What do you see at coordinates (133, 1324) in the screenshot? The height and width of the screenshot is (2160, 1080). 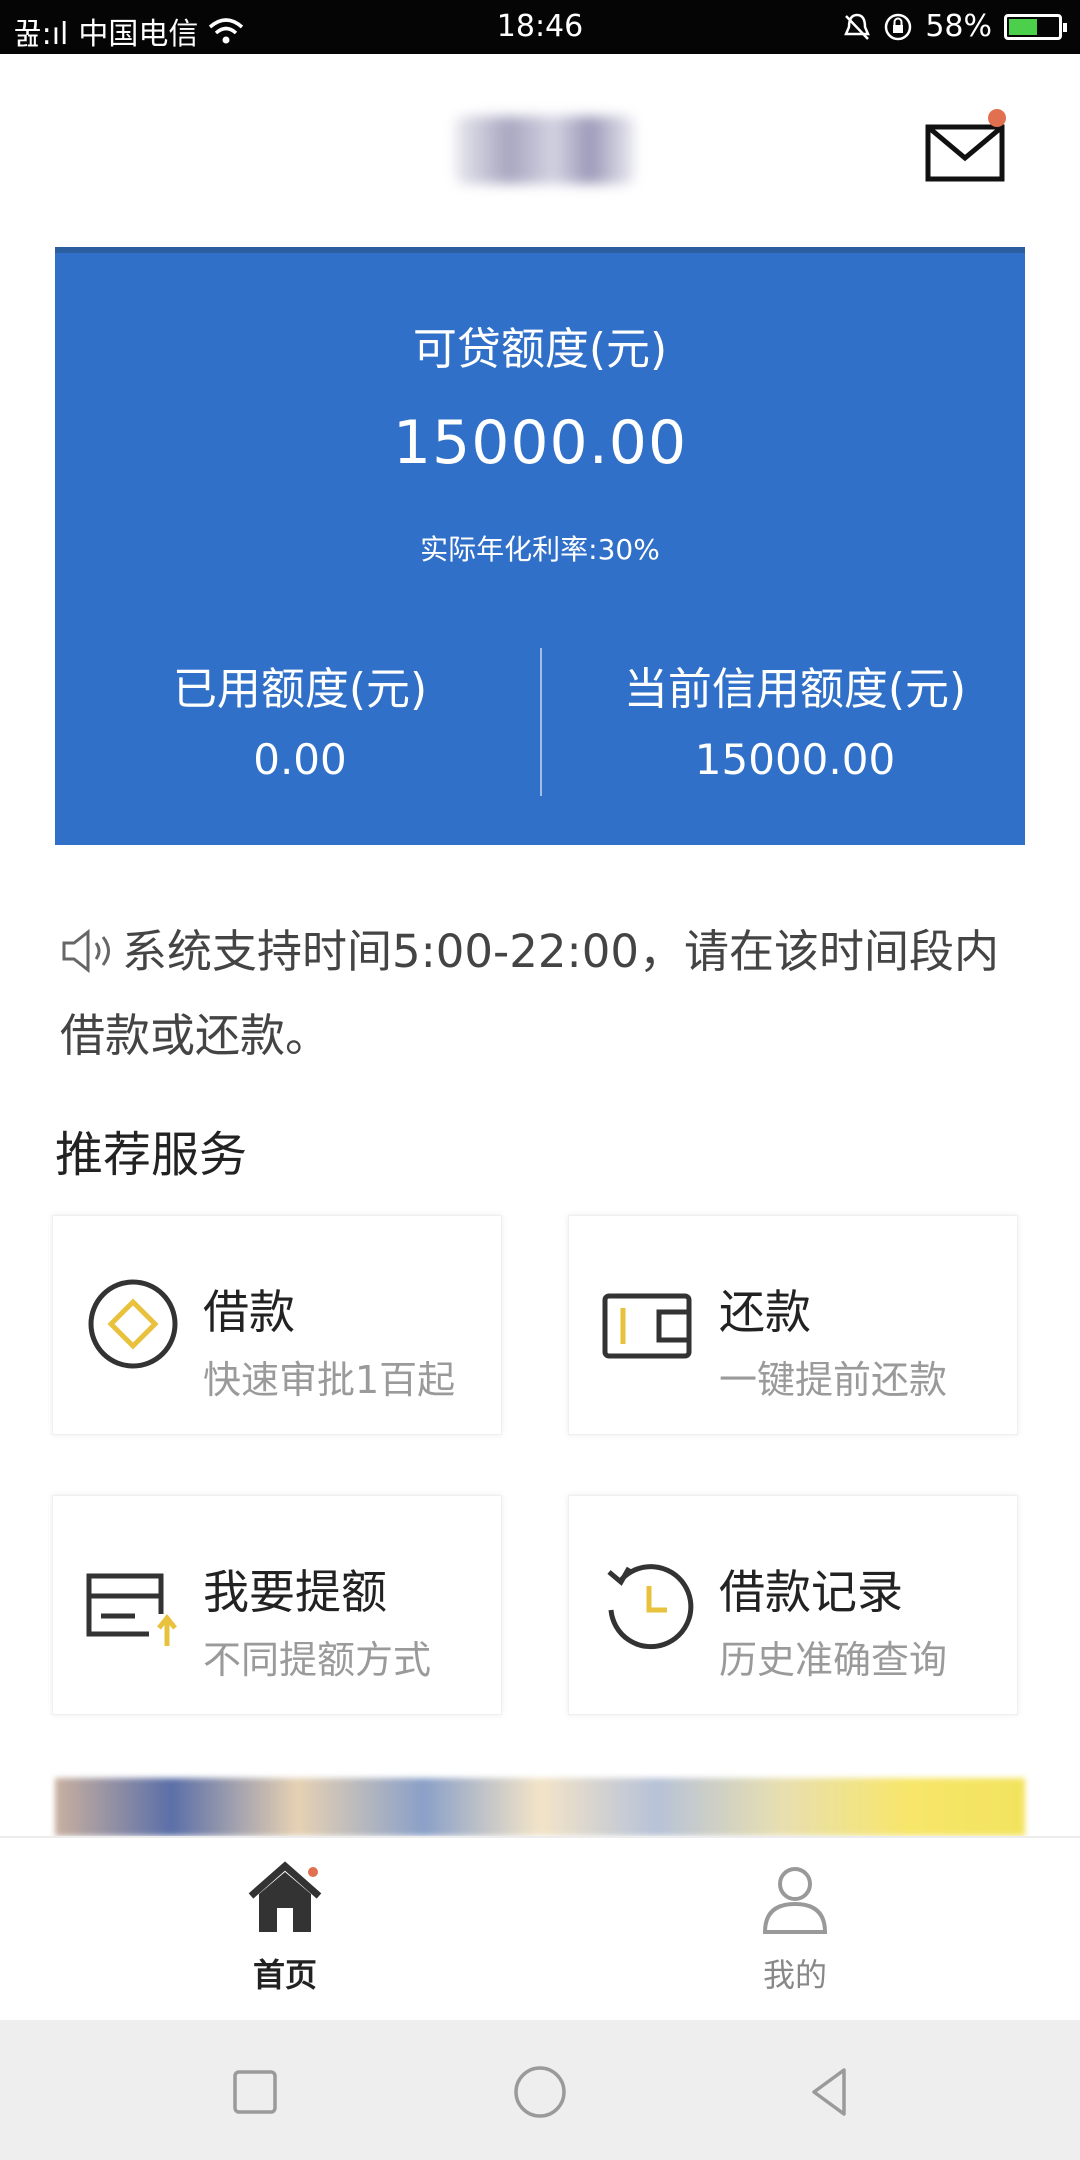 I see `coin-icon` at bounding box center [133, 1324].